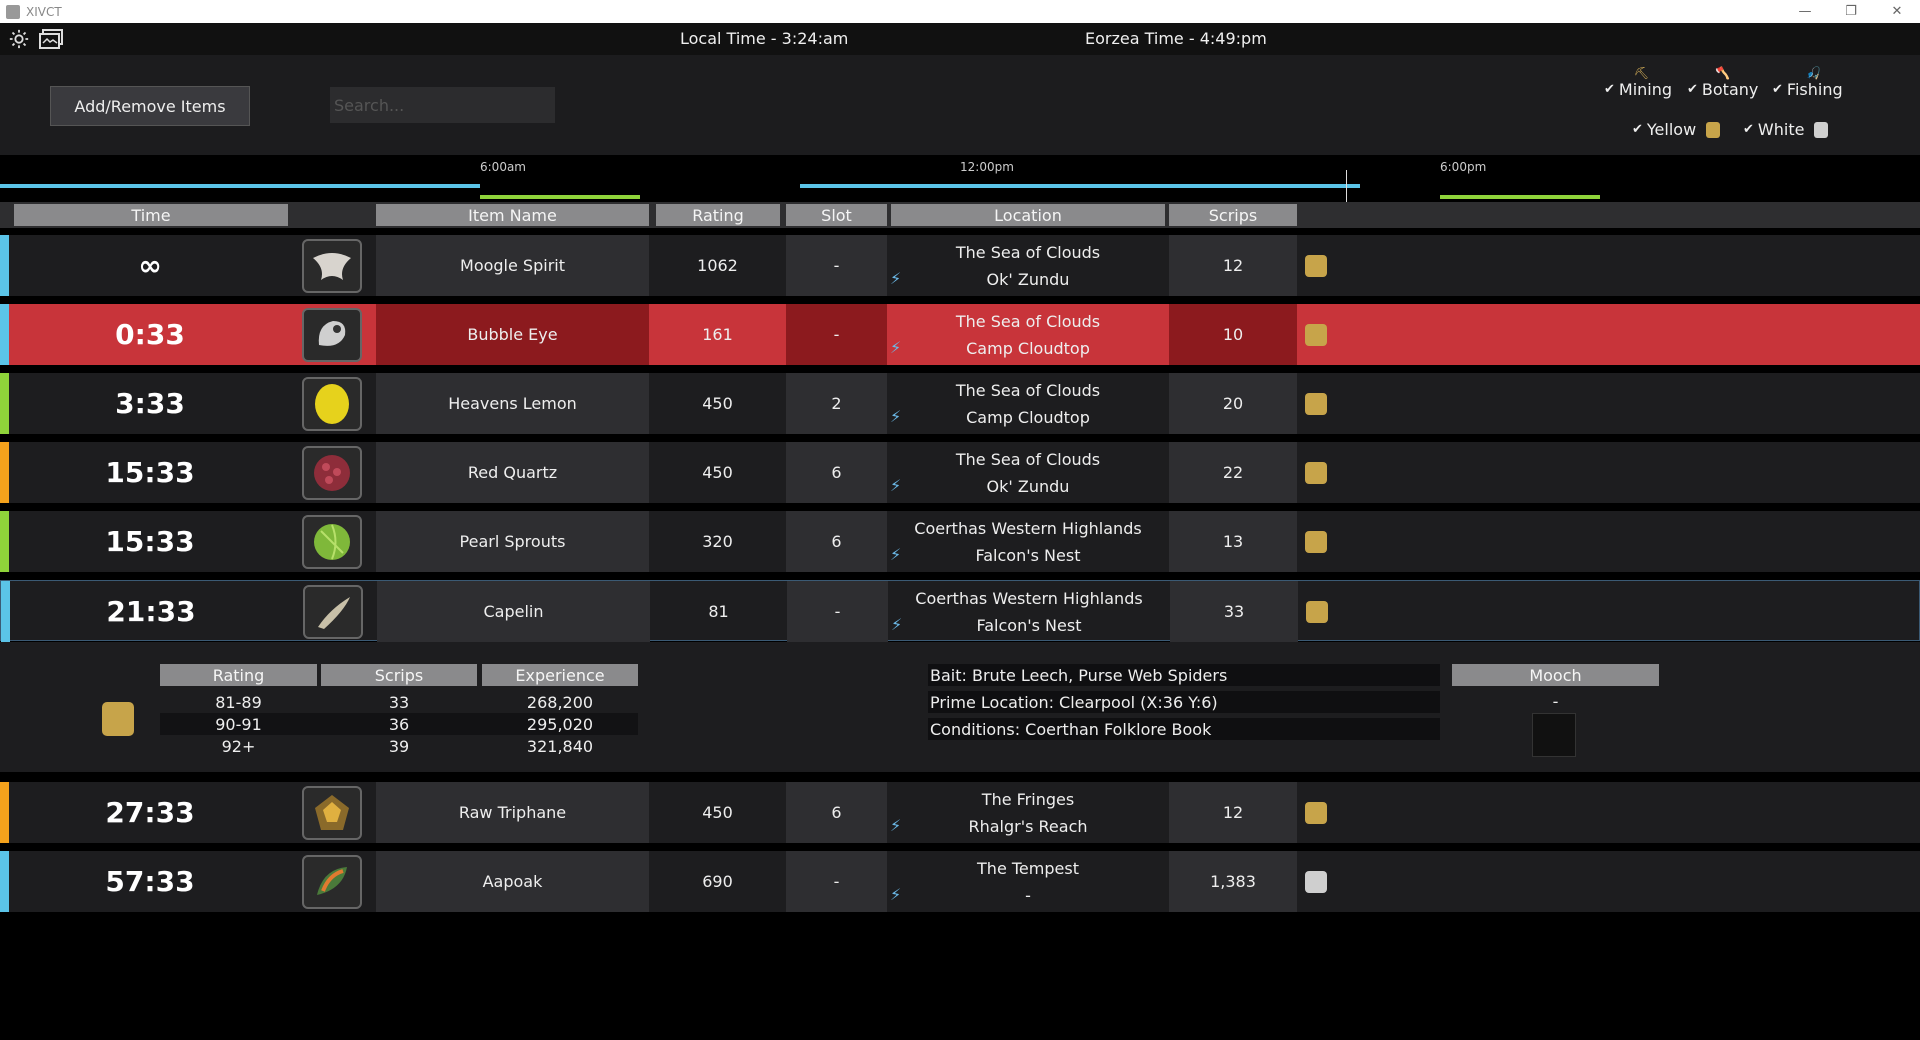  Describe the element at coordinates (717, 541) in the screenshot. I see `item-rating: 320` at that location.